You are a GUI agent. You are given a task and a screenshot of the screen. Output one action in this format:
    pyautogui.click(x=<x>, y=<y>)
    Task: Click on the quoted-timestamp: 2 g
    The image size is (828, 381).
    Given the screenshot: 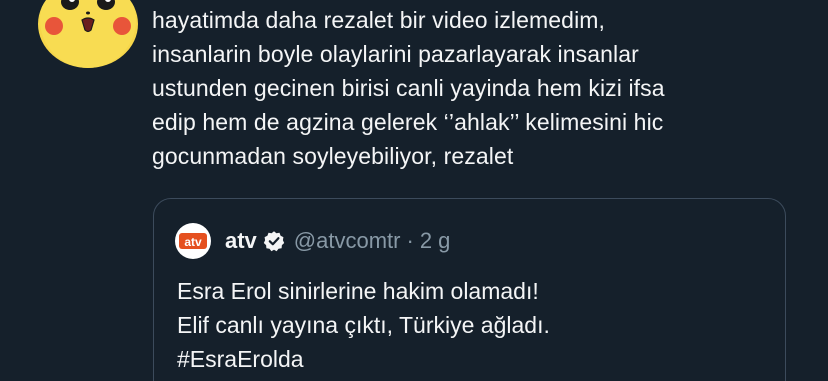 What is the action you would take?
    pyautogui.click(x=435, y=241)
    